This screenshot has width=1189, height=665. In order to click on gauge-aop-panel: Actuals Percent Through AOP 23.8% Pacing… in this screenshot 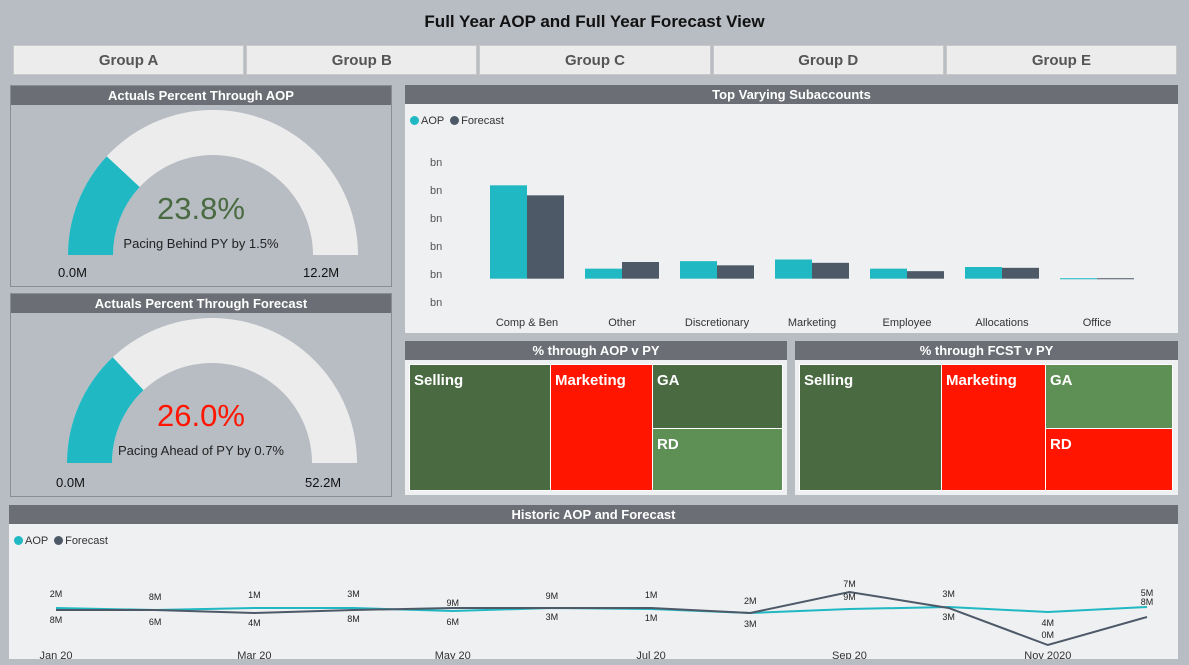, I will do `click(201, 186)`.